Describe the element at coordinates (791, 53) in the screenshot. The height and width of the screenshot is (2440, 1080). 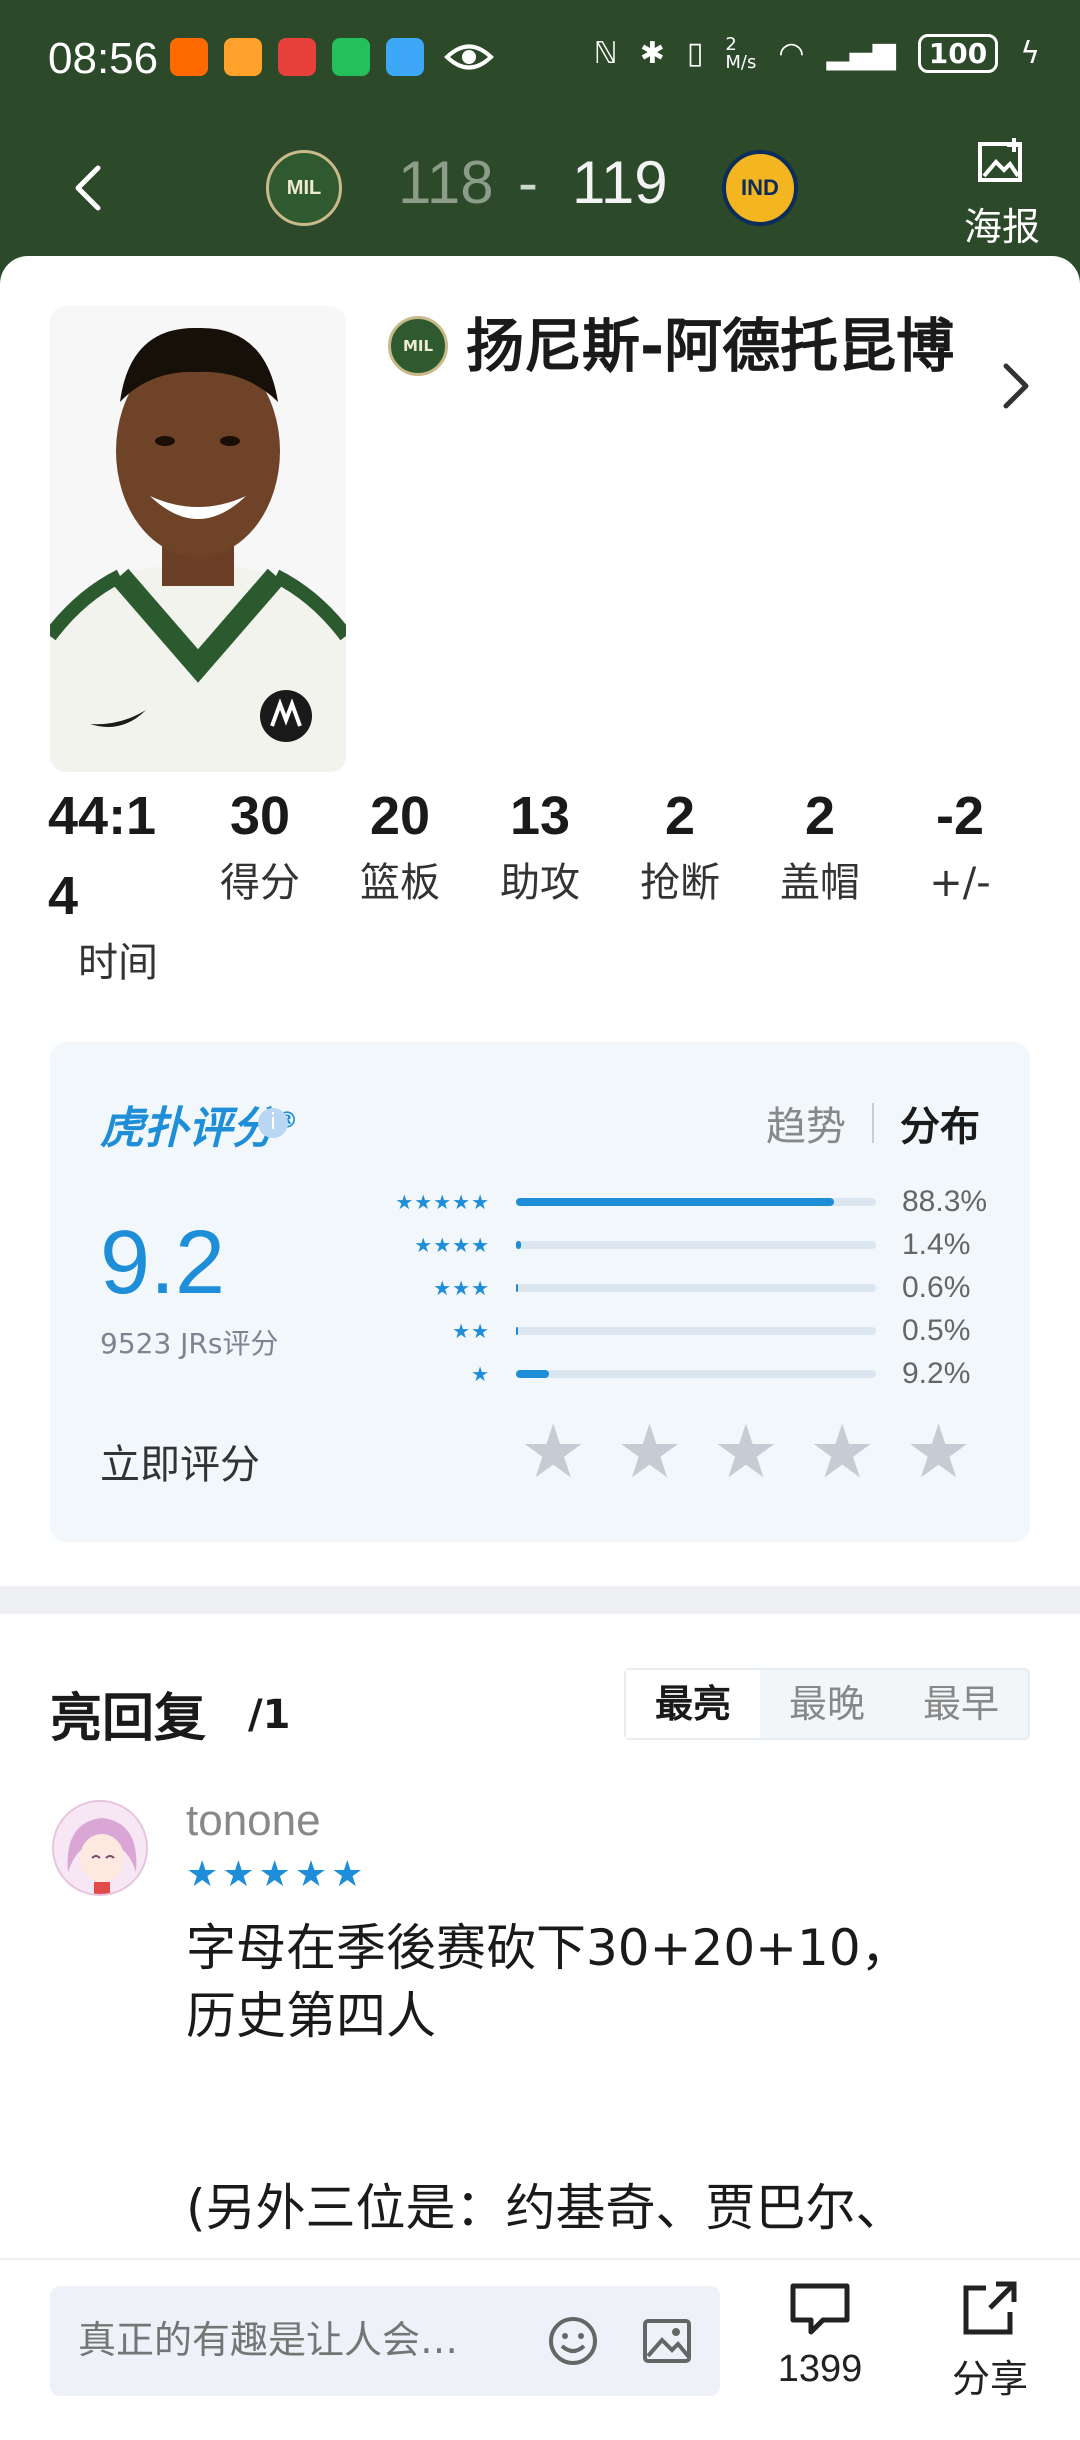
I see `wifi-icon: ◠` at that location.